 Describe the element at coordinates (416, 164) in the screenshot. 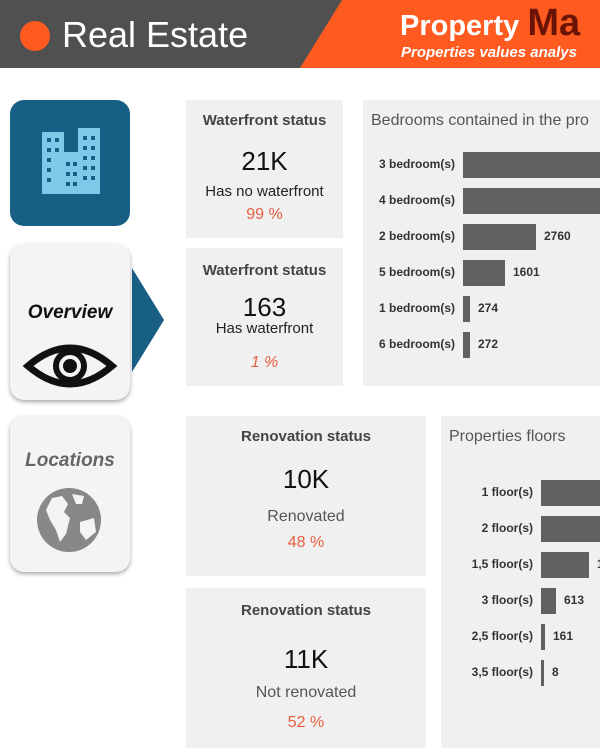

I see `bar-category-label: 3 bedroom(s)` at that location.